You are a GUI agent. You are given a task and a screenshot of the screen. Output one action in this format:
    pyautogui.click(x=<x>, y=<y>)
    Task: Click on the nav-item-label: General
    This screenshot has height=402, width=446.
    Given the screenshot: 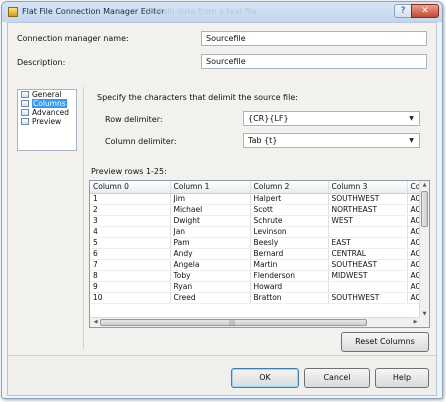 What is the action you would take?
    pyautogui.click(x=47, y=94)
    